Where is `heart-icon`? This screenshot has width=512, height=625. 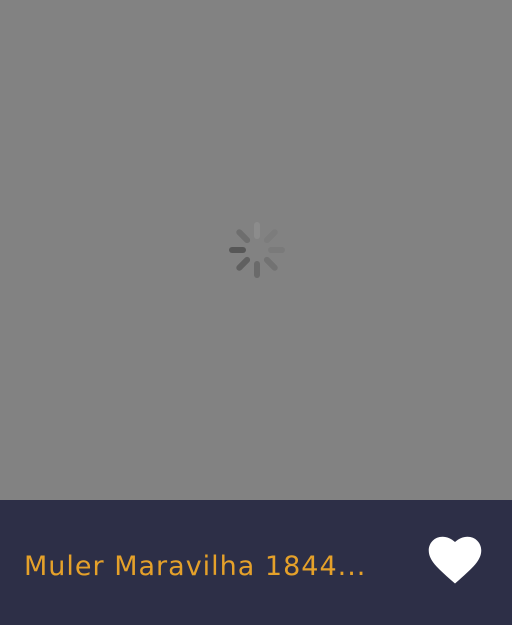 heart-icon is located at coordinates (455, 560).